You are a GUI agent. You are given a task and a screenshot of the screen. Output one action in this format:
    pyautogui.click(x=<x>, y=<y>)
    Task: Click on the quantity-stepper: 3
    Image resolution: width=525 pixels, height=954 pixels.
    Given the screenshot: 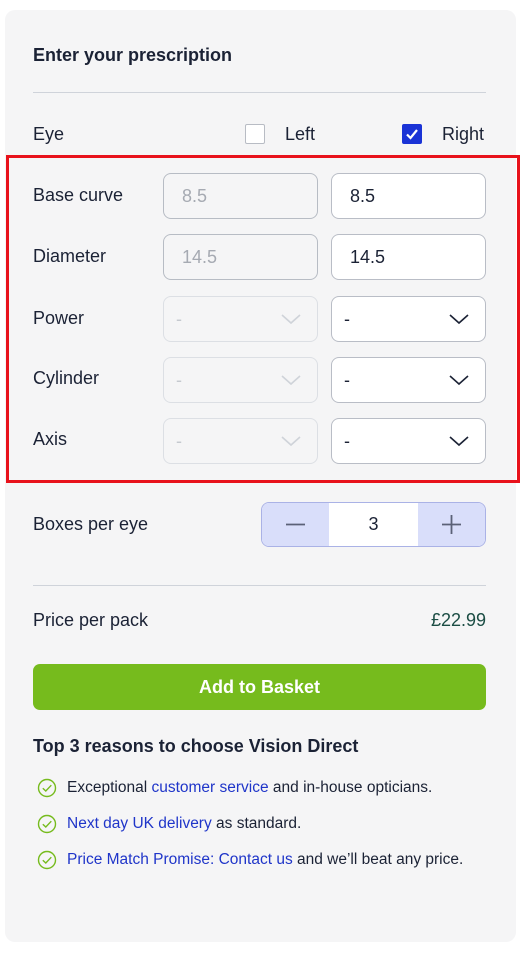 What is the action you would take?
    pyautogui.click(x=373, y=524)
    